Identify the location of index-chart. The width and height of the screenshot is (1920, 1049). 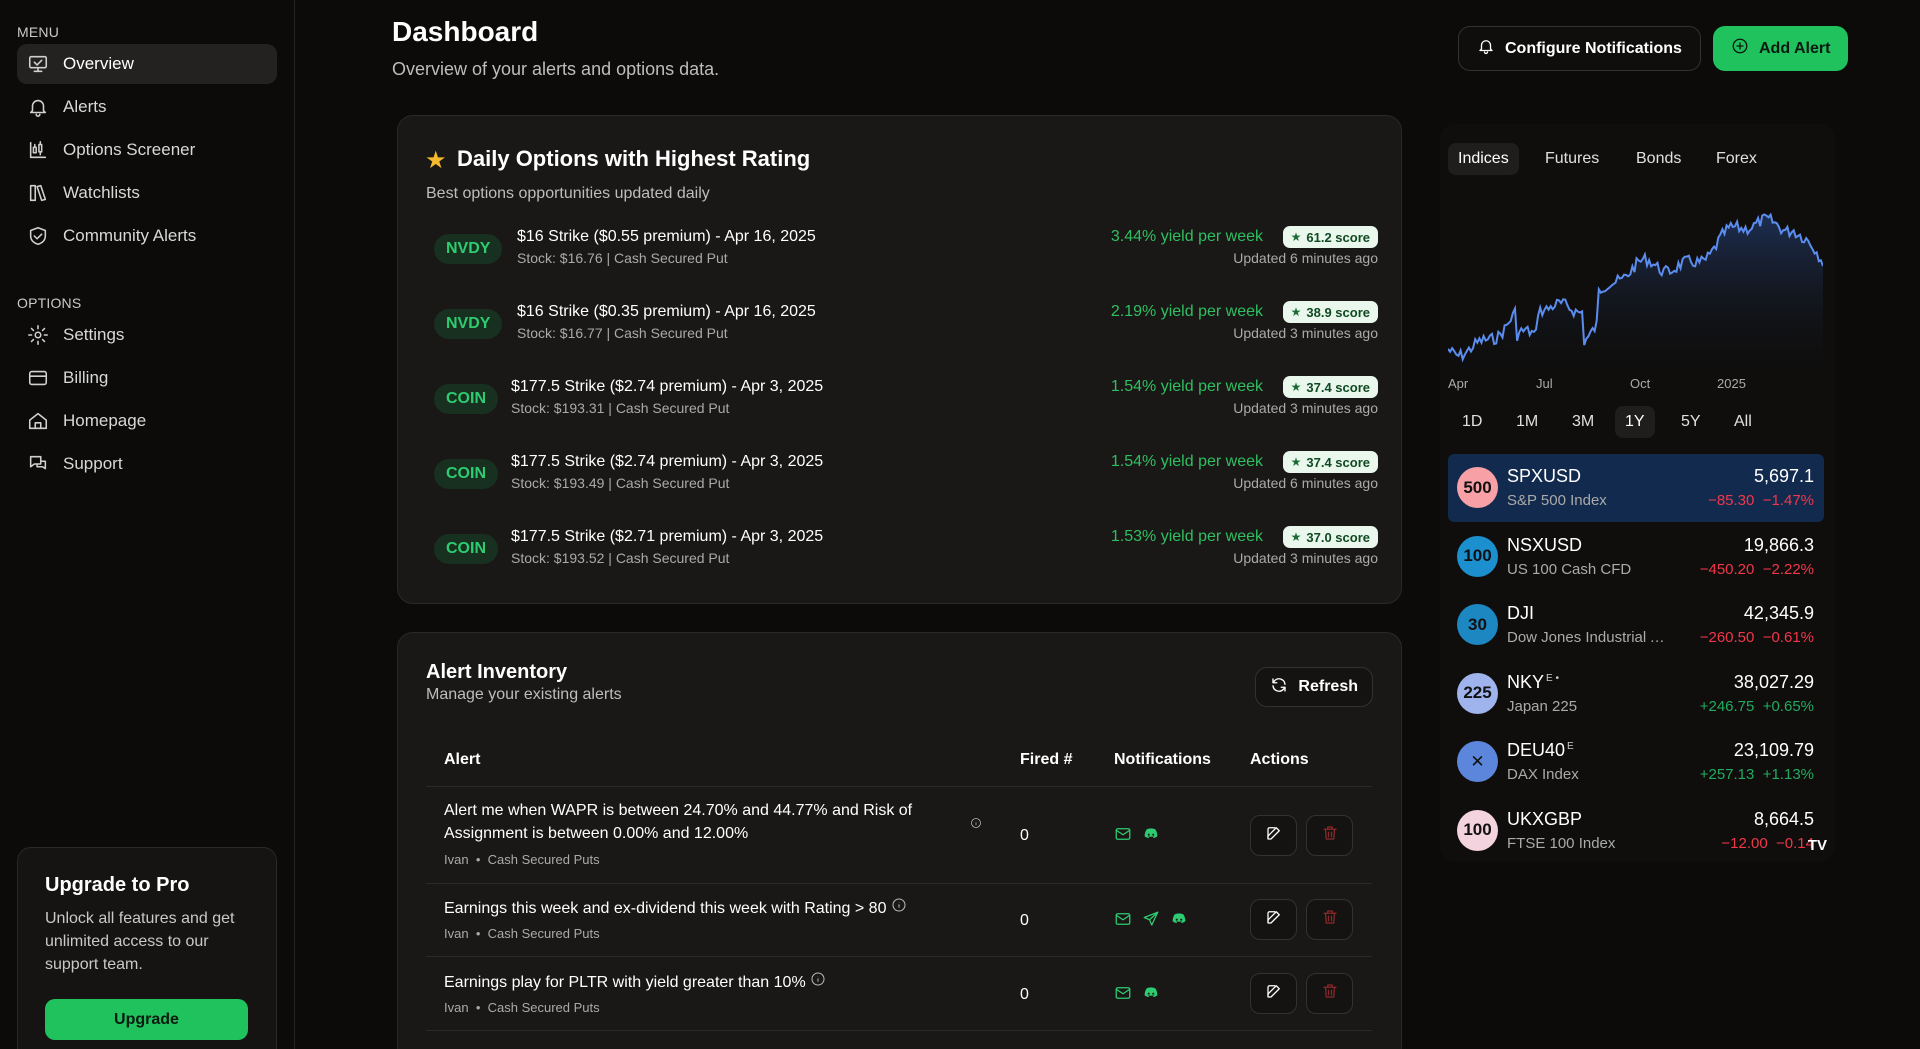
(1635, 284).